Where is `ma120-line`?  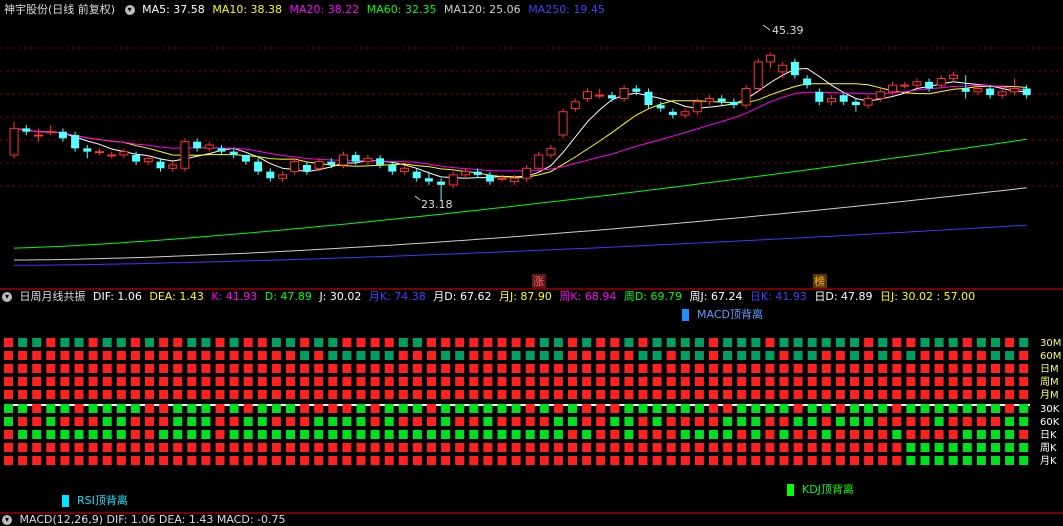 ma120-line is located at coordinates (520, 224).